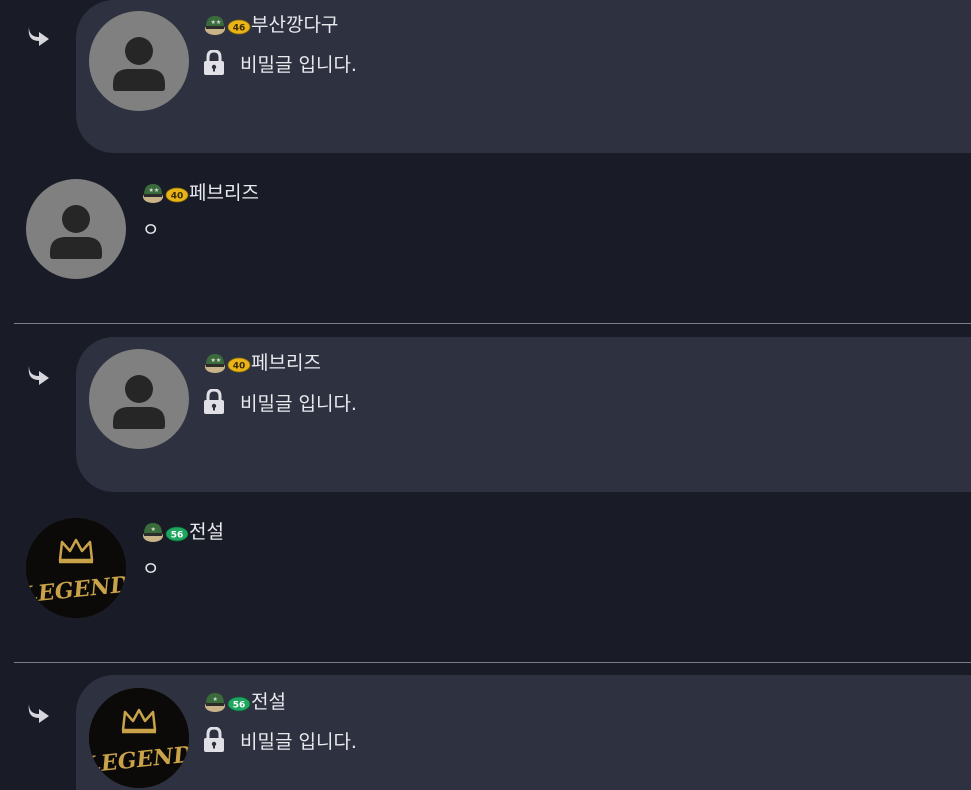  Describe the element at coordinates (294, 25) in the screenshot. I see `author-name: 부산깡다구` at that location.